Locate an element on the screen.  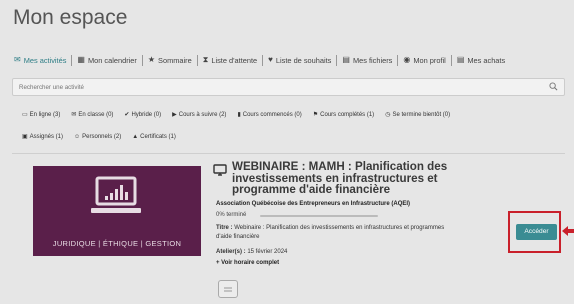
receipt-icon: ▤ is located at coordinates (460, 59).